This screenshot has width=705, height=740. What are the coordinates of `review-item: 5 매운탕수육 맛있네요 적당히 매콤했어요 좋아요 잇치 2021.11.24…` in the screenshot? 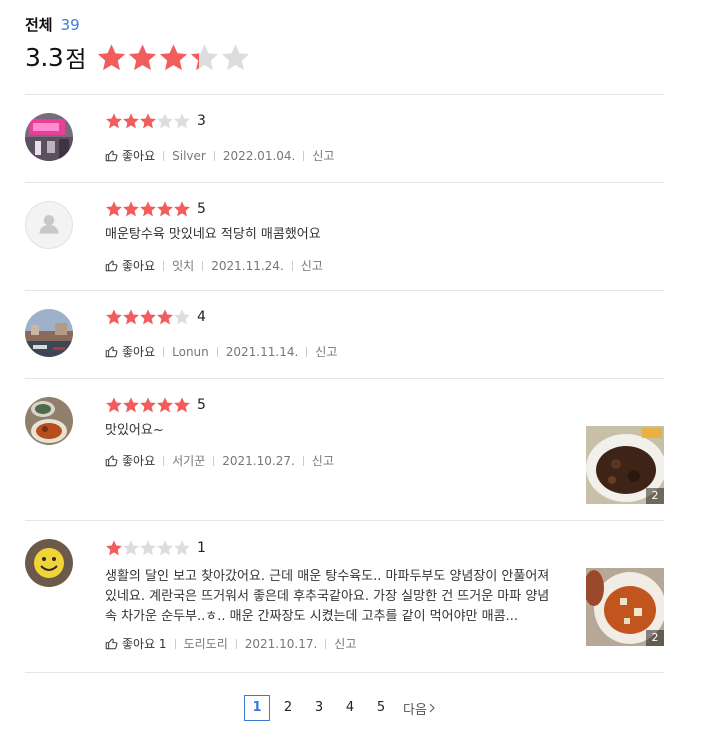 It's located at (344, 236).